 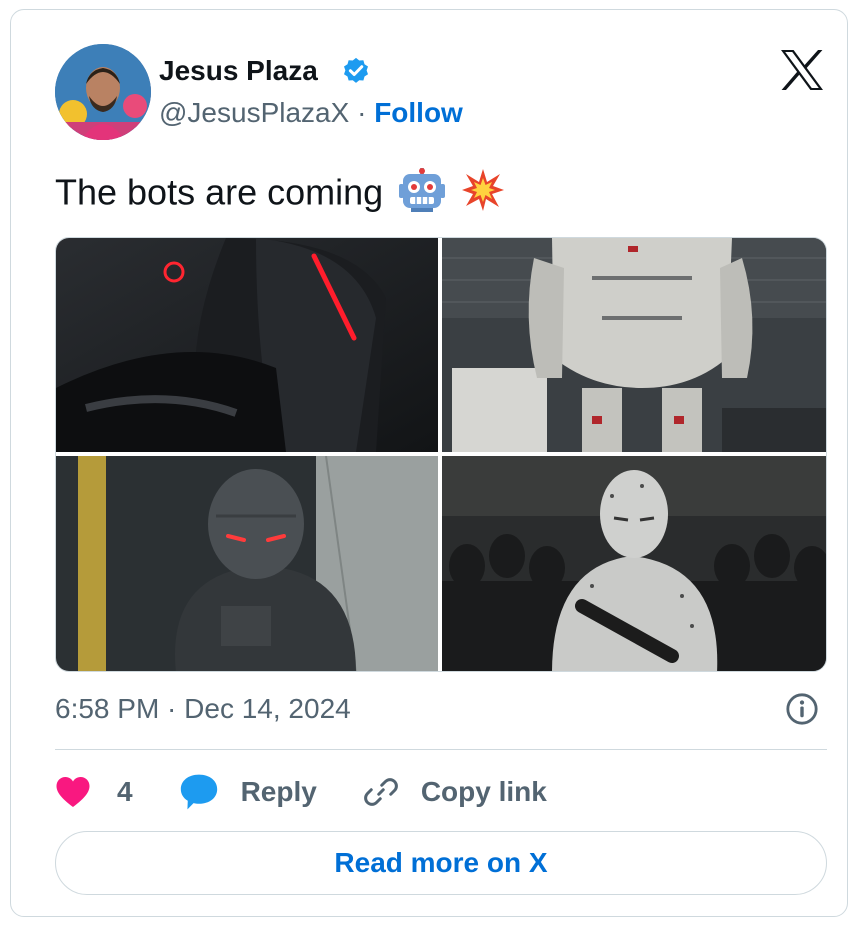 I want to click on action-bar: 4 Reply Copy link, so click(x=301, y=792).